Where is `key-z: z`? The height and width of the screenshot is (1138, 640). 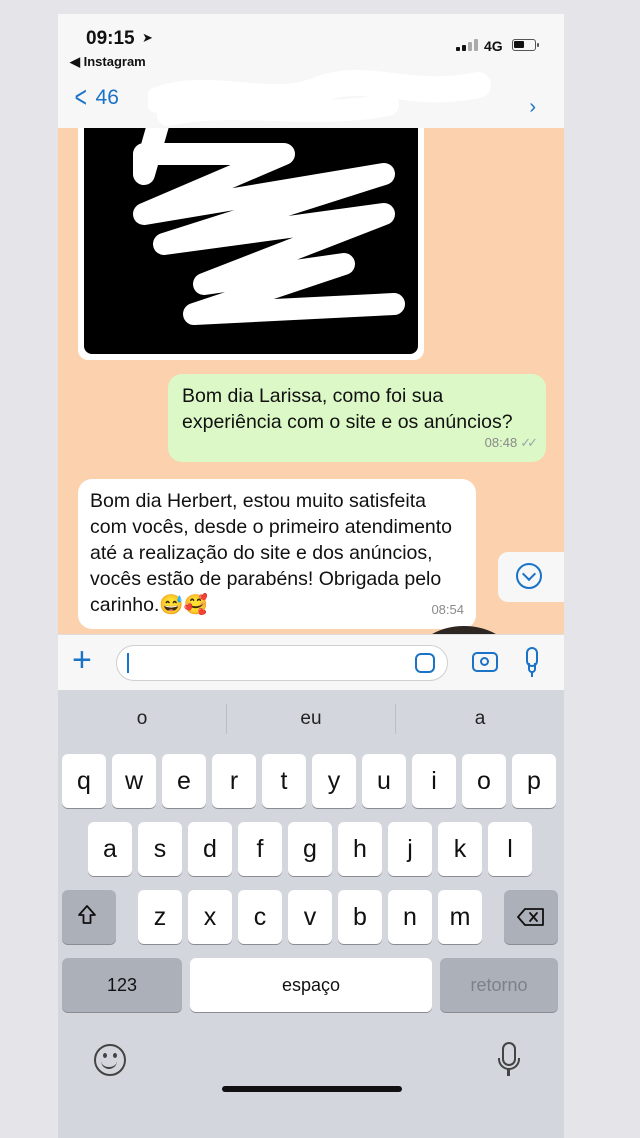 key-z: z is located at coordinates (160, 917).